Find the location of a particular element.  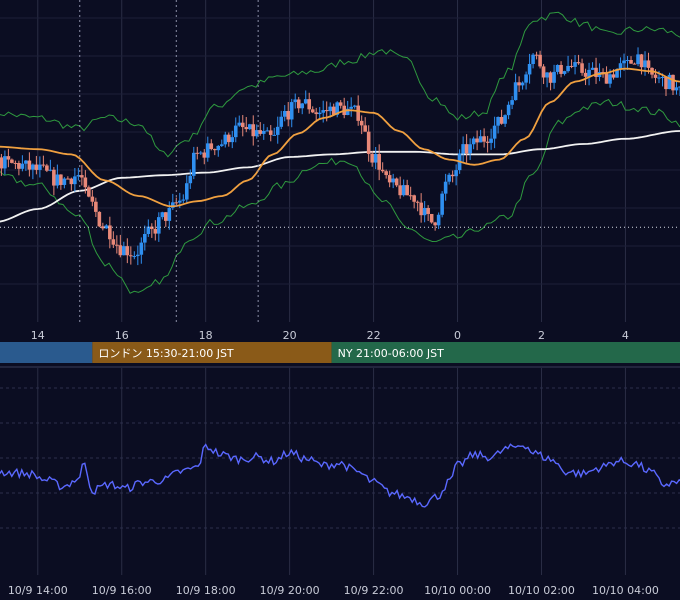

session-label: NY 21:00-06:00 JST is located at coordinates (391, 353).